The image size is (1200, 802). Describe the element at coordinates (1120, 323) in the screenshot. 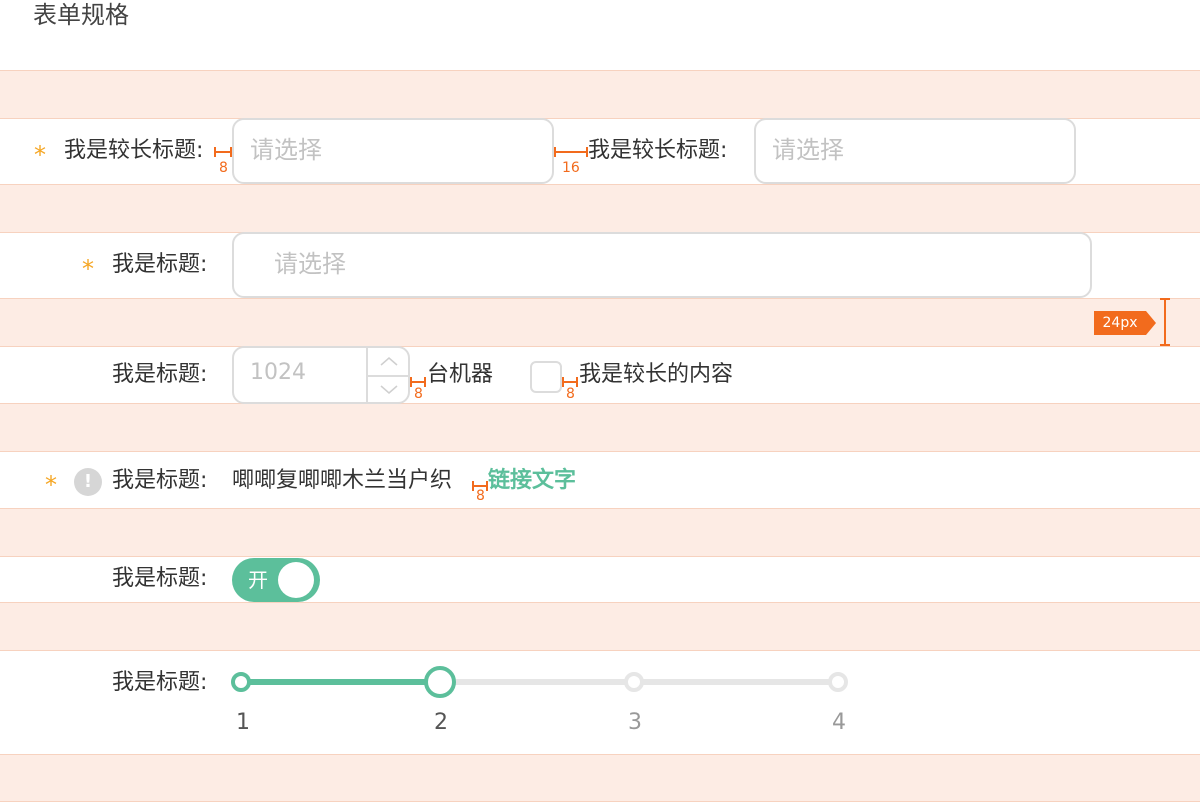

I see `spacing-badge: 24px` at that location.